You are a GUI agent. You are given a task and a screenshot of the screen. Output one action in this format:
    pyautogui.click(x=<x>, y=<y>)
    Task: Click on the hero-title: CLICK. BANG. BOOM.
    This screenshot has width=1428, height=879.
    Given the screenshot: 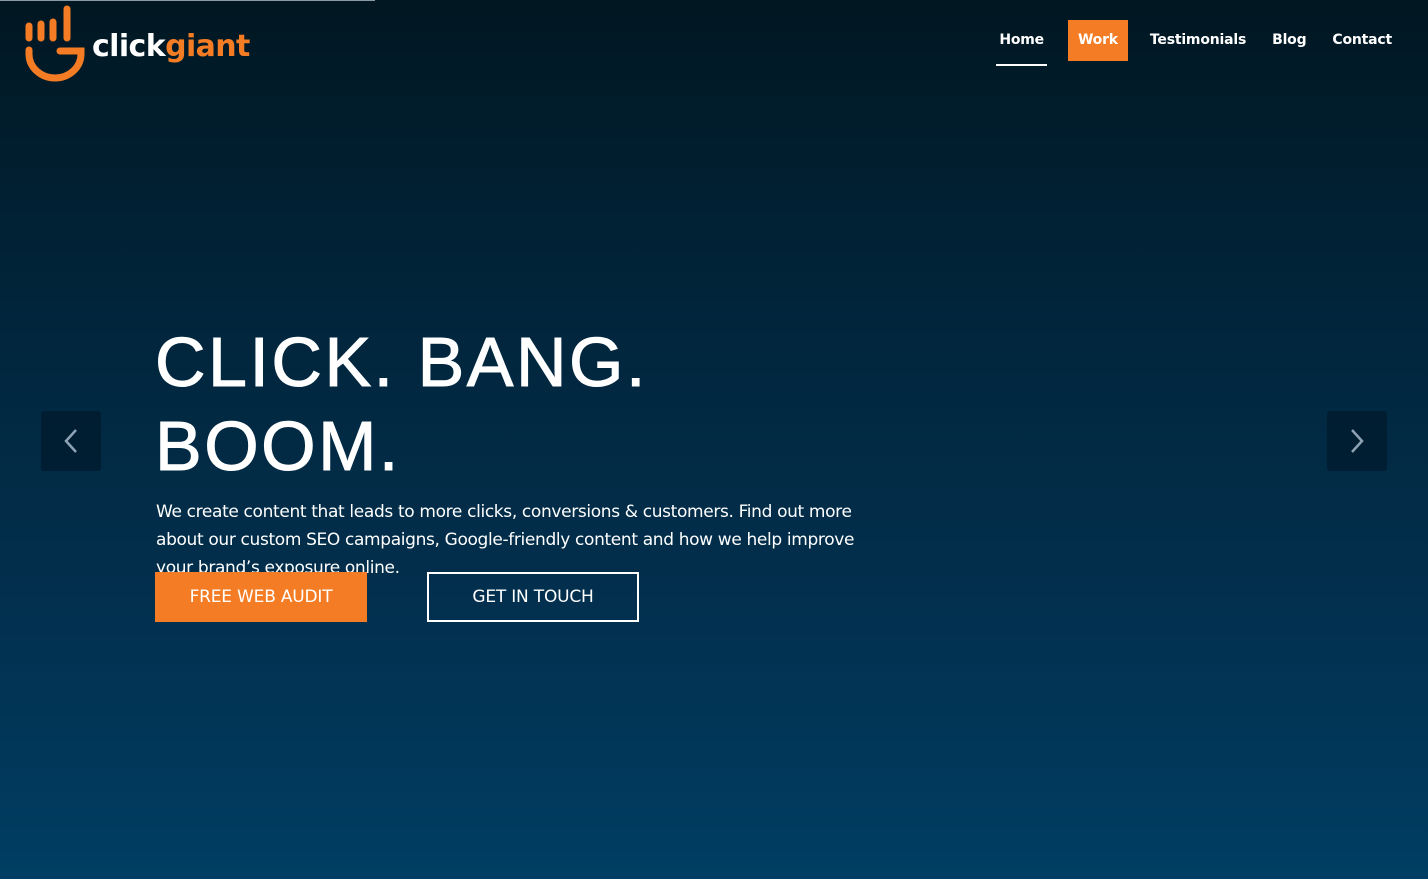 What is the action you would take?
    pyautogui.click(x=401, y=404)
    